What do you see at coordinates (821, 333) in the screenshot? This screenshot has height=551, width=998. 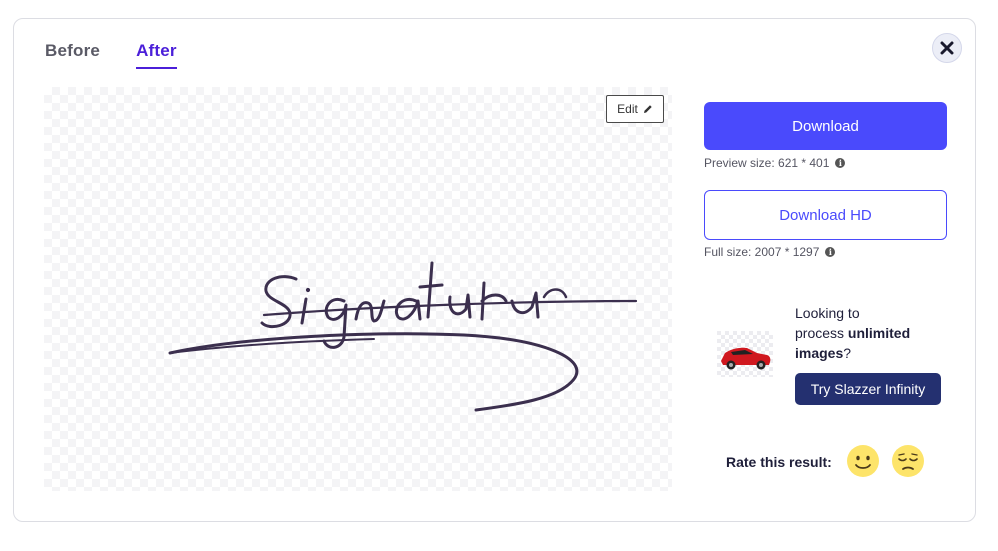 I see `promo-line-2-prefix: process` at bounding box center [821, 333].